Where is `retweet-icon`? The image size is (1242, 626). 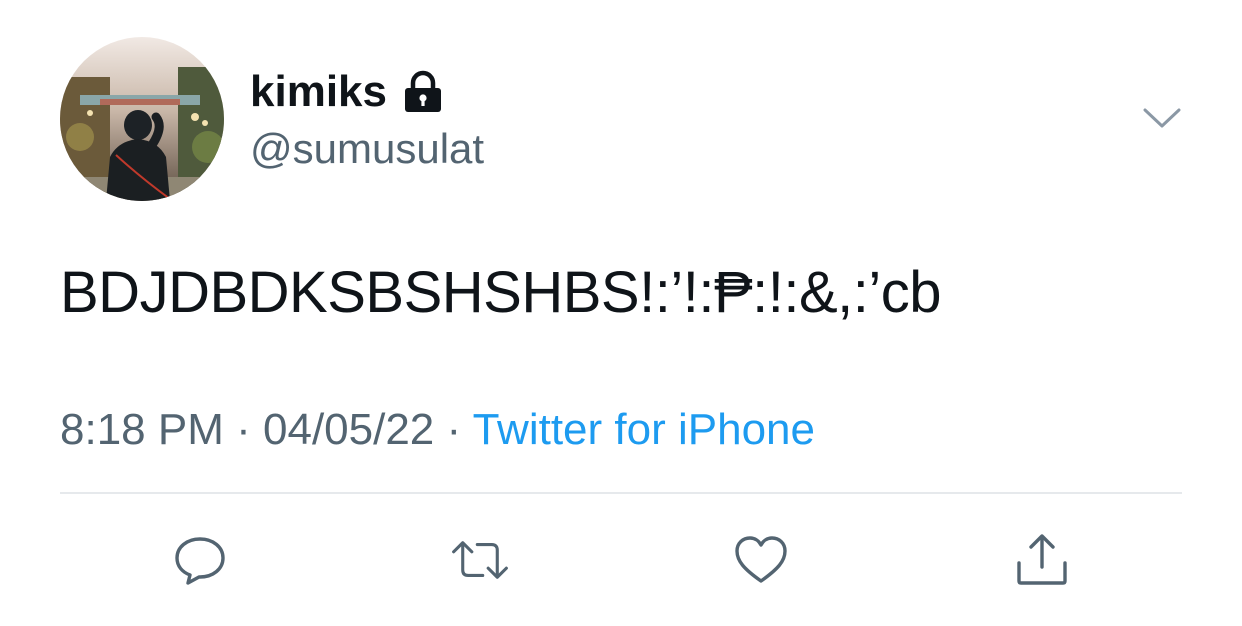 retweet-icon is located at coordinates (480, 560).